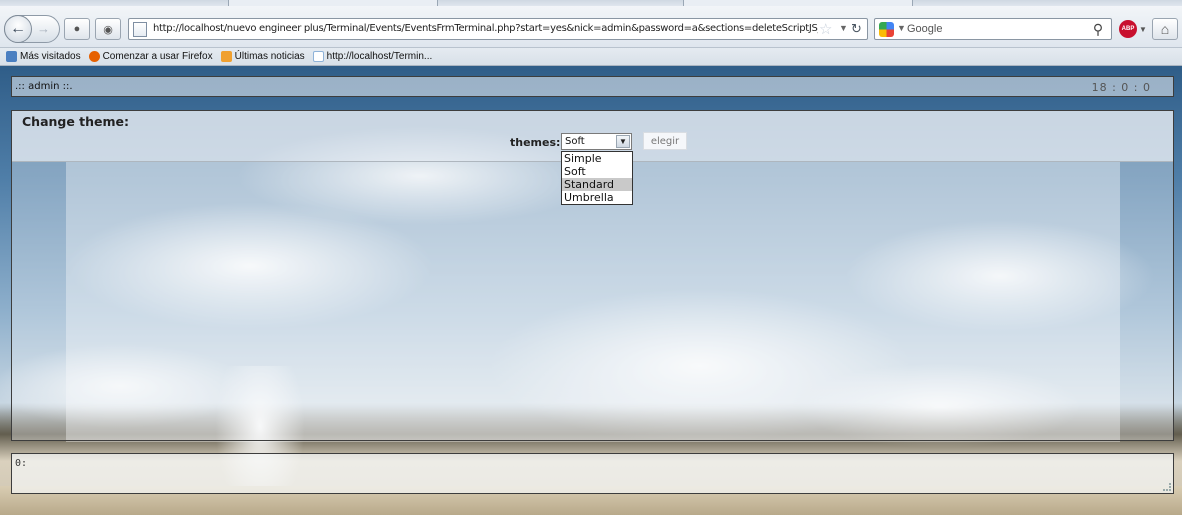  I want to click on bookmark-label: Comenzar a usar Firefox, so click(157, 56).